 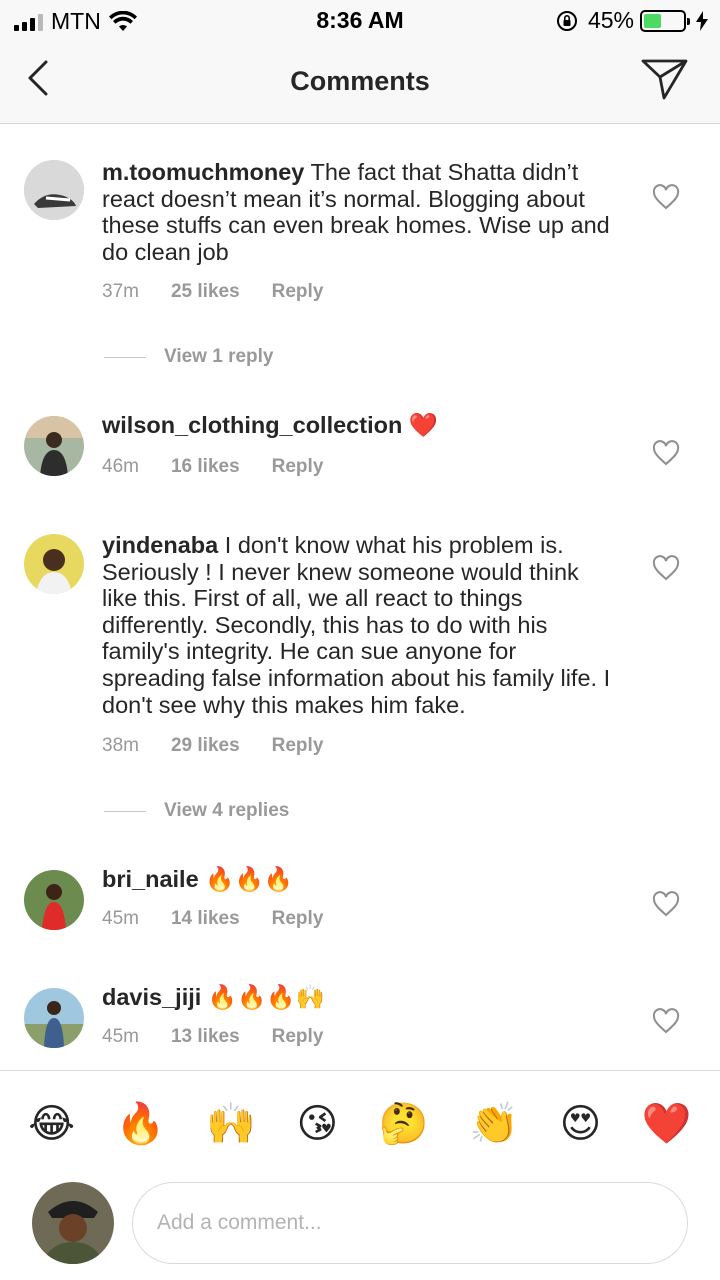 I want to click on view-replies-label: View 1 reply, so click(x=219, y=356).